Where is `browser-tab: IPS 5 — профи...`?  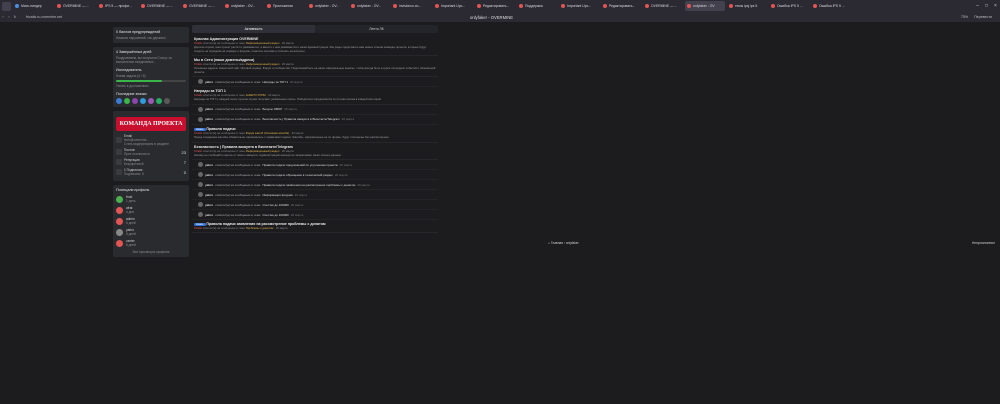 browser-tab: IPS 5 — профи... is located at coordinates (117, 6).